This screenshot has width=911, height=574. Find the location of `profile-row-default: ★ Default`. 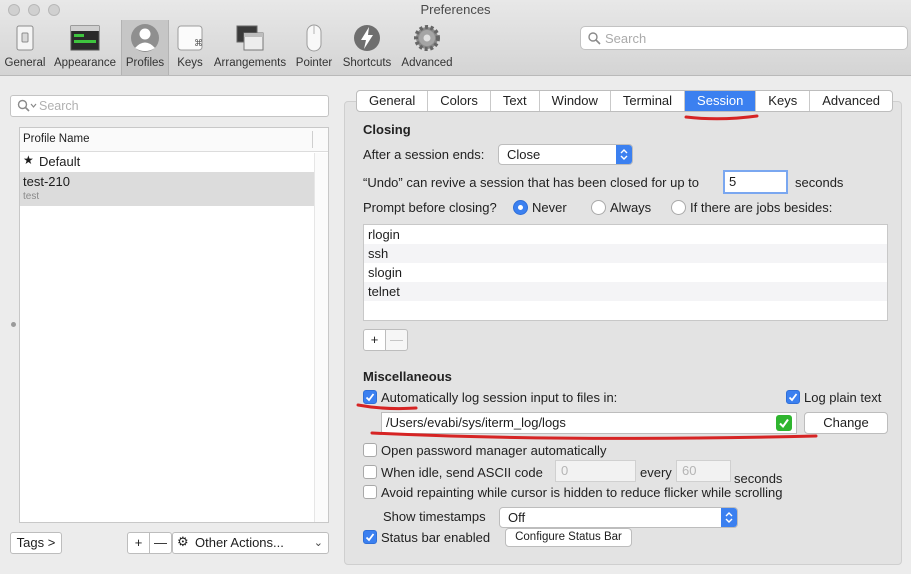

profile-row-default: ★ Default is located at coordinates (167, 162).